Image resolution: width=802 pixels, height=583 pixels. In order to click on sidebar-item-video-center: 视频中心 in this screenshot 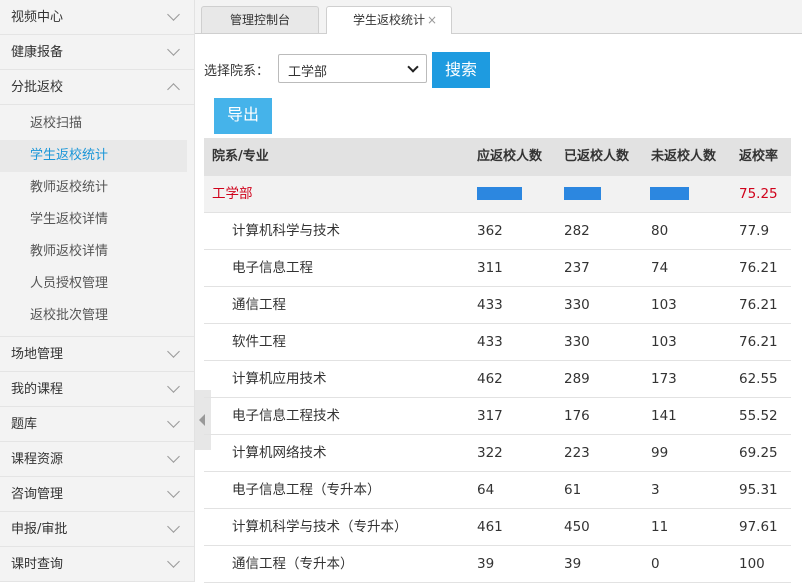, I will do `click(97, 17)`.